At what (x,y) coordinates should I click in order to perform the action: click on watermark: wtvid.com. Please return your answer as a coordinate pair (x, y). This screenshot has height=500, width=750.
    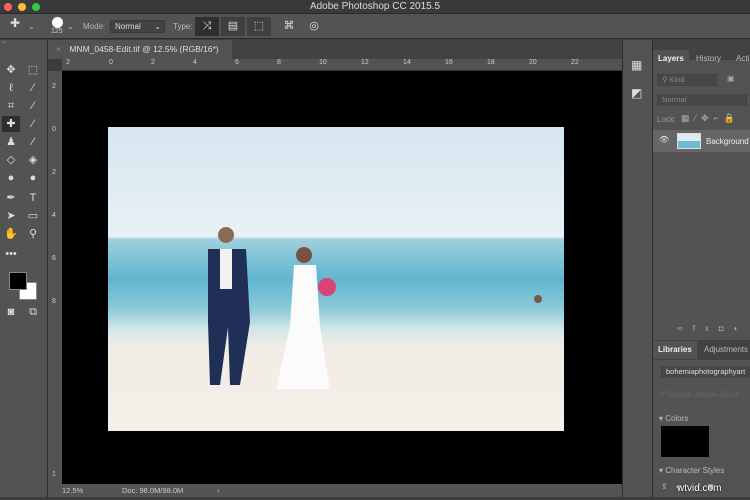
    Looking at the image, I should click on (699, 488).